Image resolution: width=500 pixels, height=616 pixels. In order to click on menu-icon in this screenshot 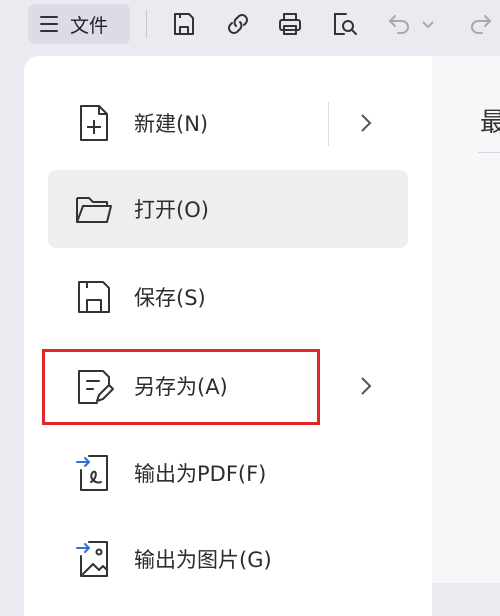, I will do `click(49, 24)`.